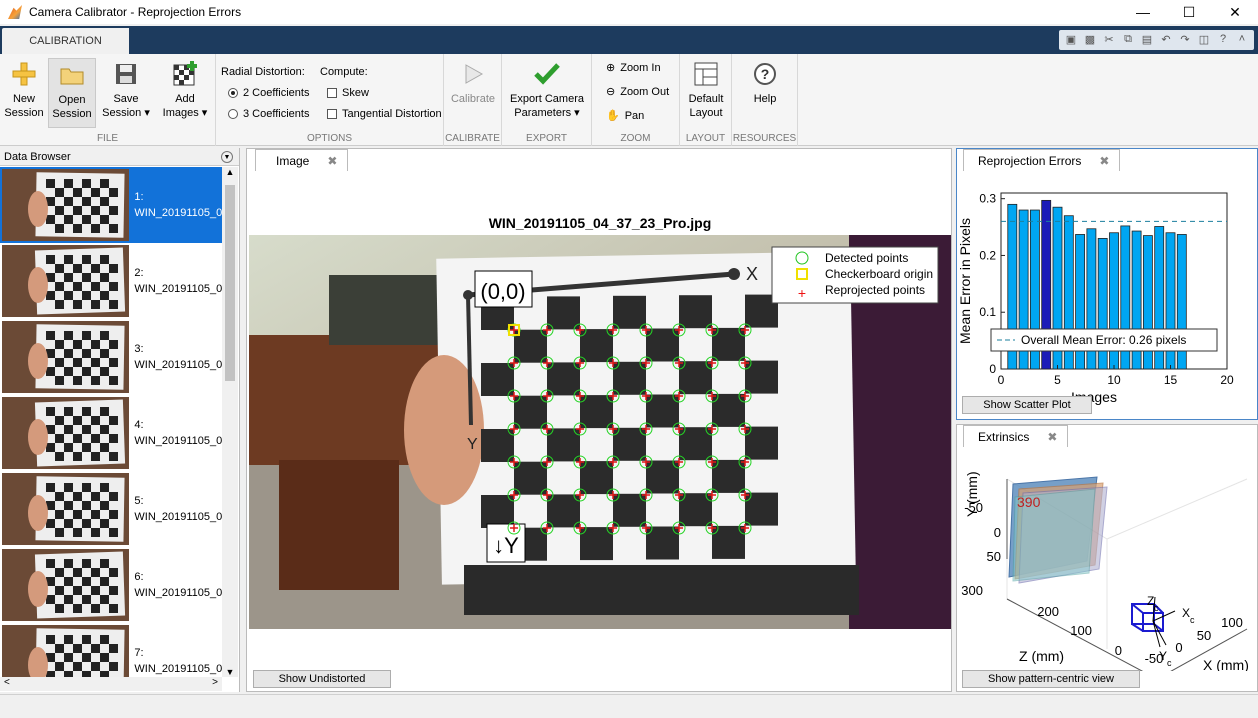  What do you see at coordinates (473, 93) in the screenshot?
I see `calibrate-button: Calibrate` at bounding box center [473, 93].